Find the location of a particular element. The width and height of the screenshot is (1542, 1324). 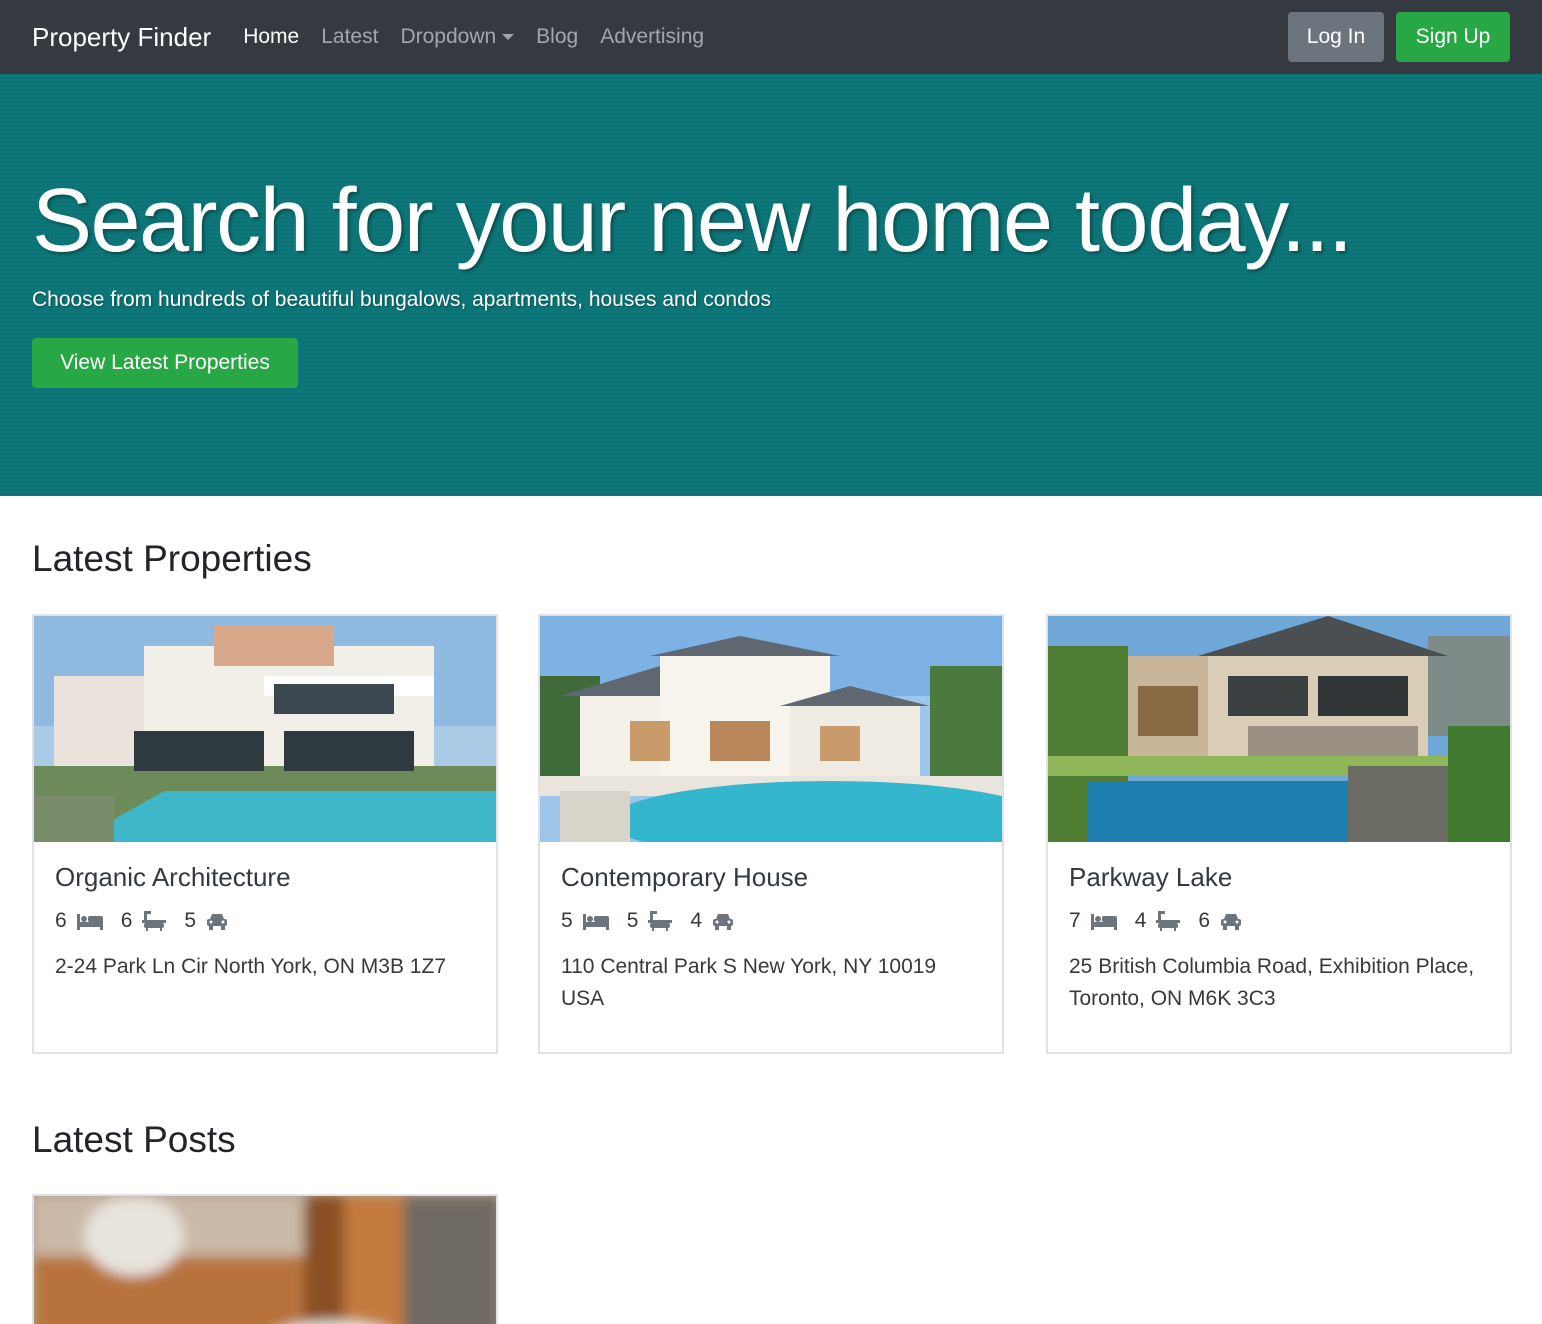

cars-count: 4 is located at coordinates (696, 920).